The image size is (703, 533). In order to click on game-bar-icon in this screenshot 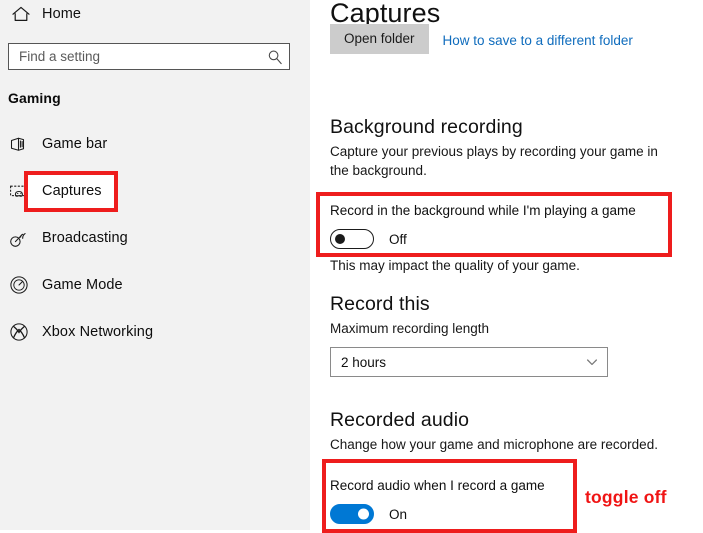, I will do `click(19, 144)`.